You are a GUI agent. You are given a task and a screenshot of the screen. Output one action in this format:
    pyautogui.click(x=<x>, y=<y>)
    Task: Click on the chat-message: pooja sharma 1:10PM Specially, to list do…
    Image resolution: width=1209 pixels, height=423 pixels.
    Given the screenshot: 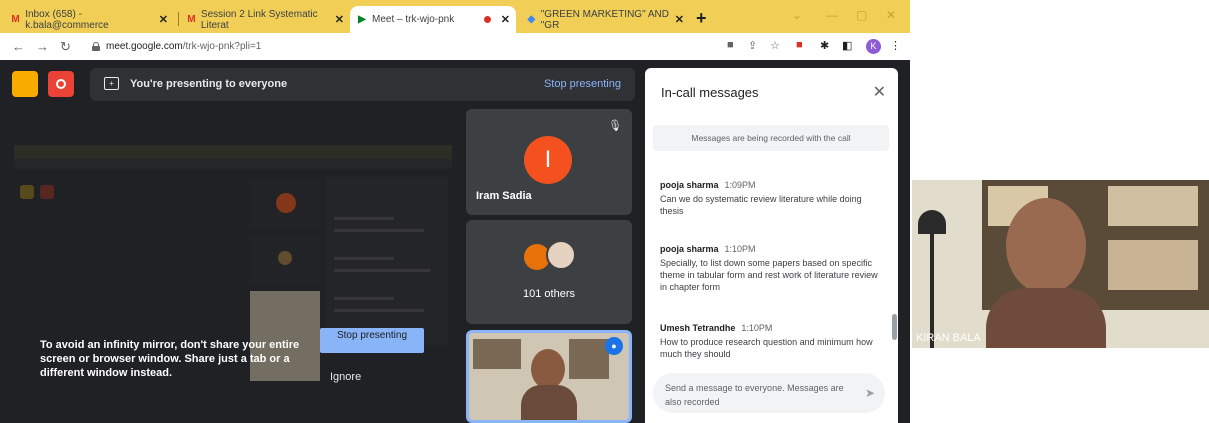 What is the action you would take?
    pyautogui.click(x=770, y=268)
    